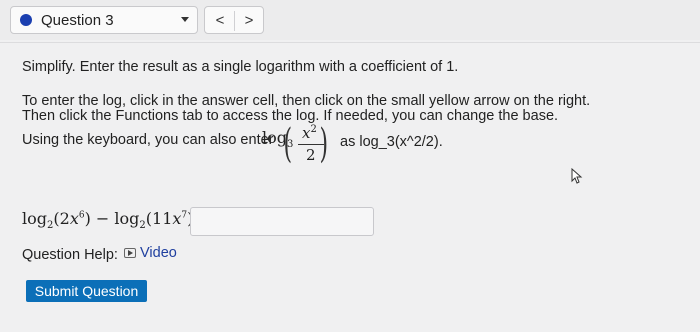 The height and width of the screenshot is (332, 700). What do you see at coordinates (26, 20) in the screenshot?
I see `status-dot-icon` at bounding box center [26, 20].